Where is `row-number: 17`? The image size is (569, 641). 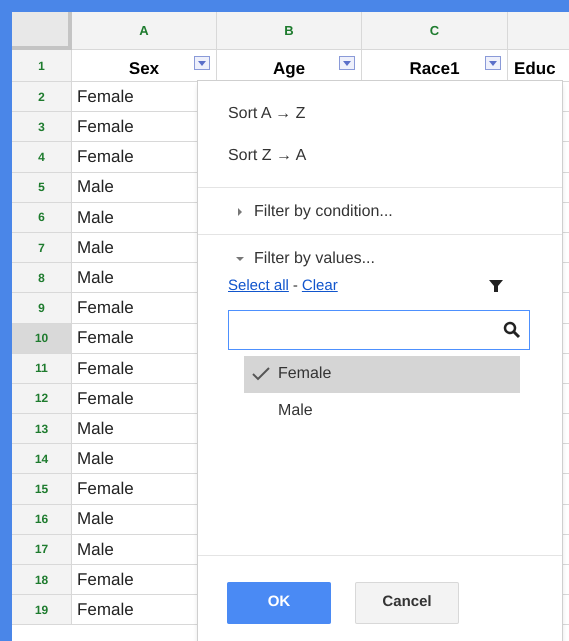 row-number: 17 is located at coordinates (42, 549).